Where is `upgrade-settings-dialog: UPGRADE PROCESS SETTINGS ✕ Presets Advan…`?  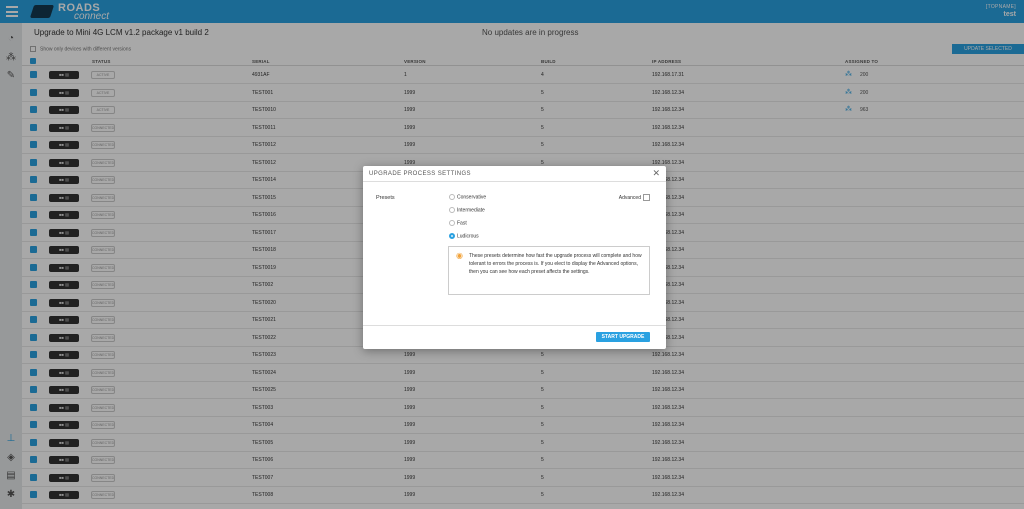 upgrade-settings-dialog: UPGRADE PROCESS SETTINGS ✕ Presets Advan… is located at coordinates (514, 257).